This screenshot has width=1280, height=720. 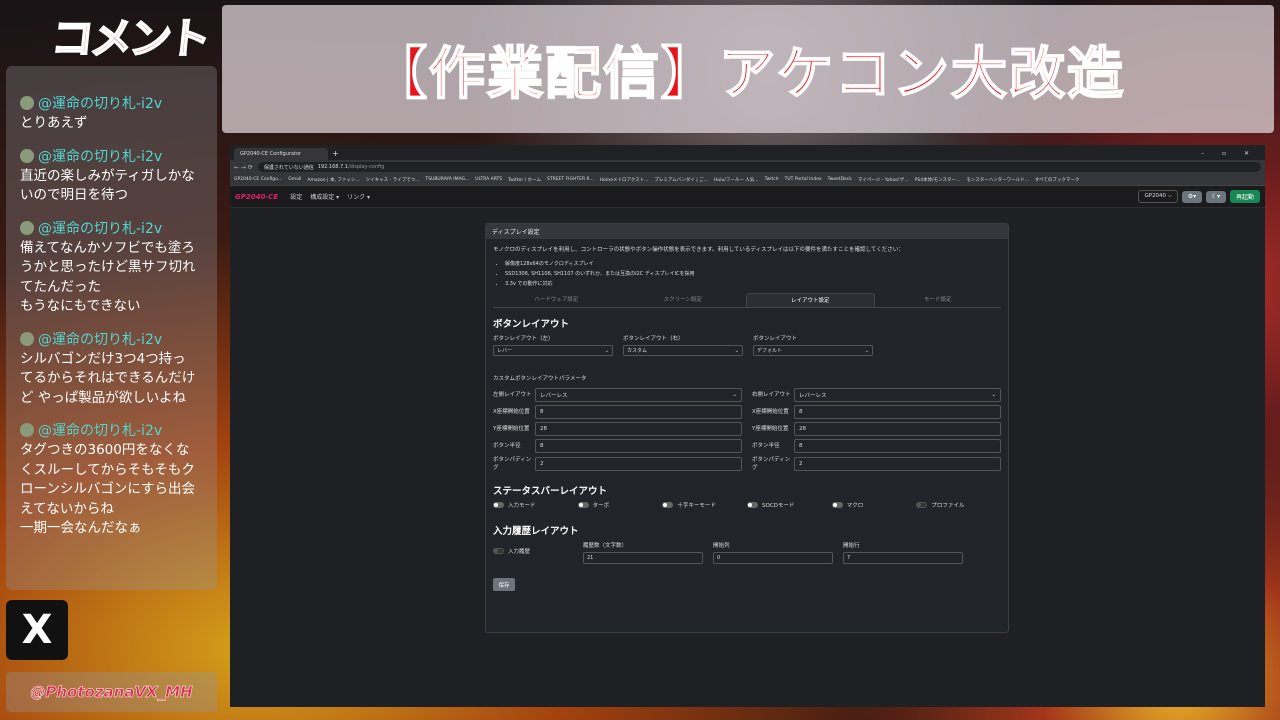 What do you see at coordinates (620, 505) in the screenshot?
I see `statusbar-toggle: ターボ` at bounding box center [620, 505].